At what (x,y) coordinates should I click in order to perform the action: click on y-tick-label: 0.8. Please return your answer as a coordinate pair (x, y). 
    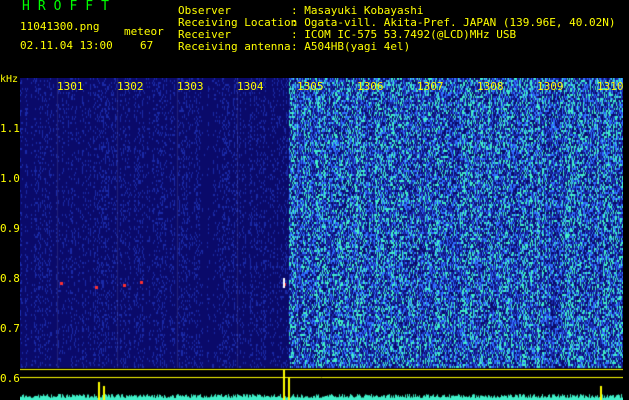
    Looking at the image, I should click on (10, 278).